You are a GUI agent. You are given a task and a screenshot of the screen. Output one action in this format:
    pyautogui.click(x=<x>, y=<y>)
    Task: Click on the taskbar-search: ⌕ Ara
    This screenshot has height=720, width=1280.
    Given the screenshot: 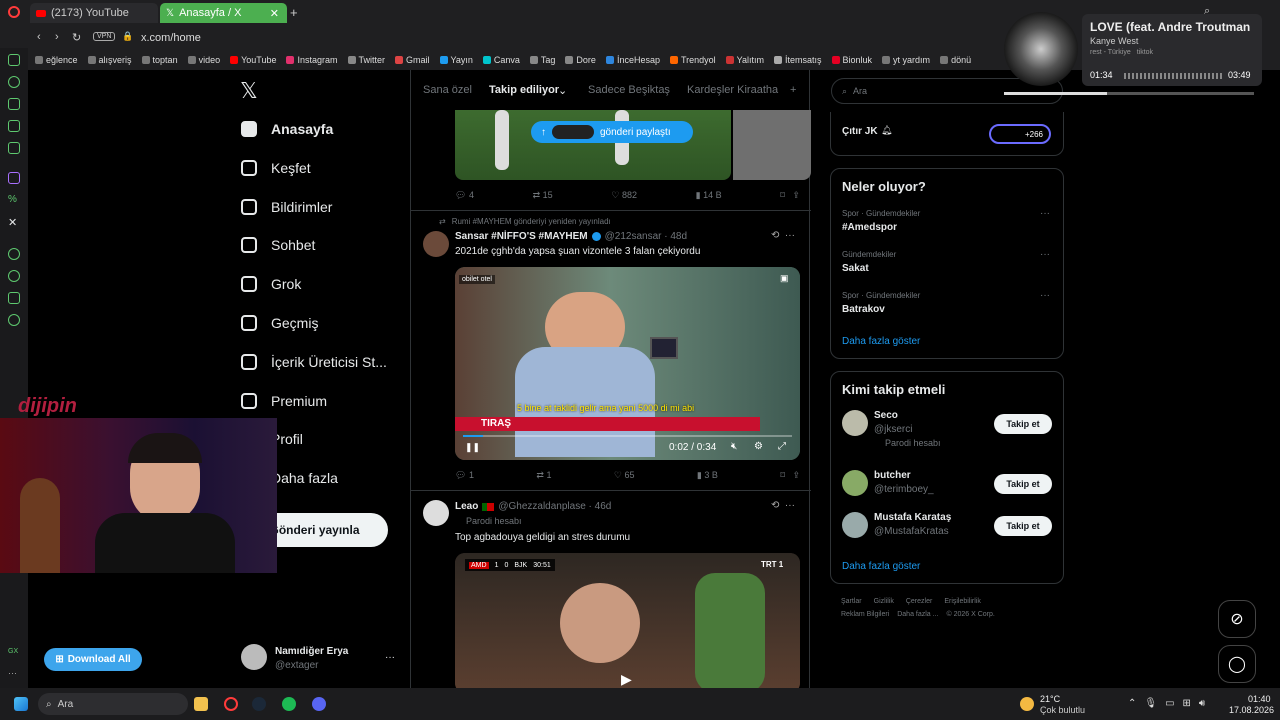 What is the action you would take?
    pyautogui.click(x=113, y=704)
    